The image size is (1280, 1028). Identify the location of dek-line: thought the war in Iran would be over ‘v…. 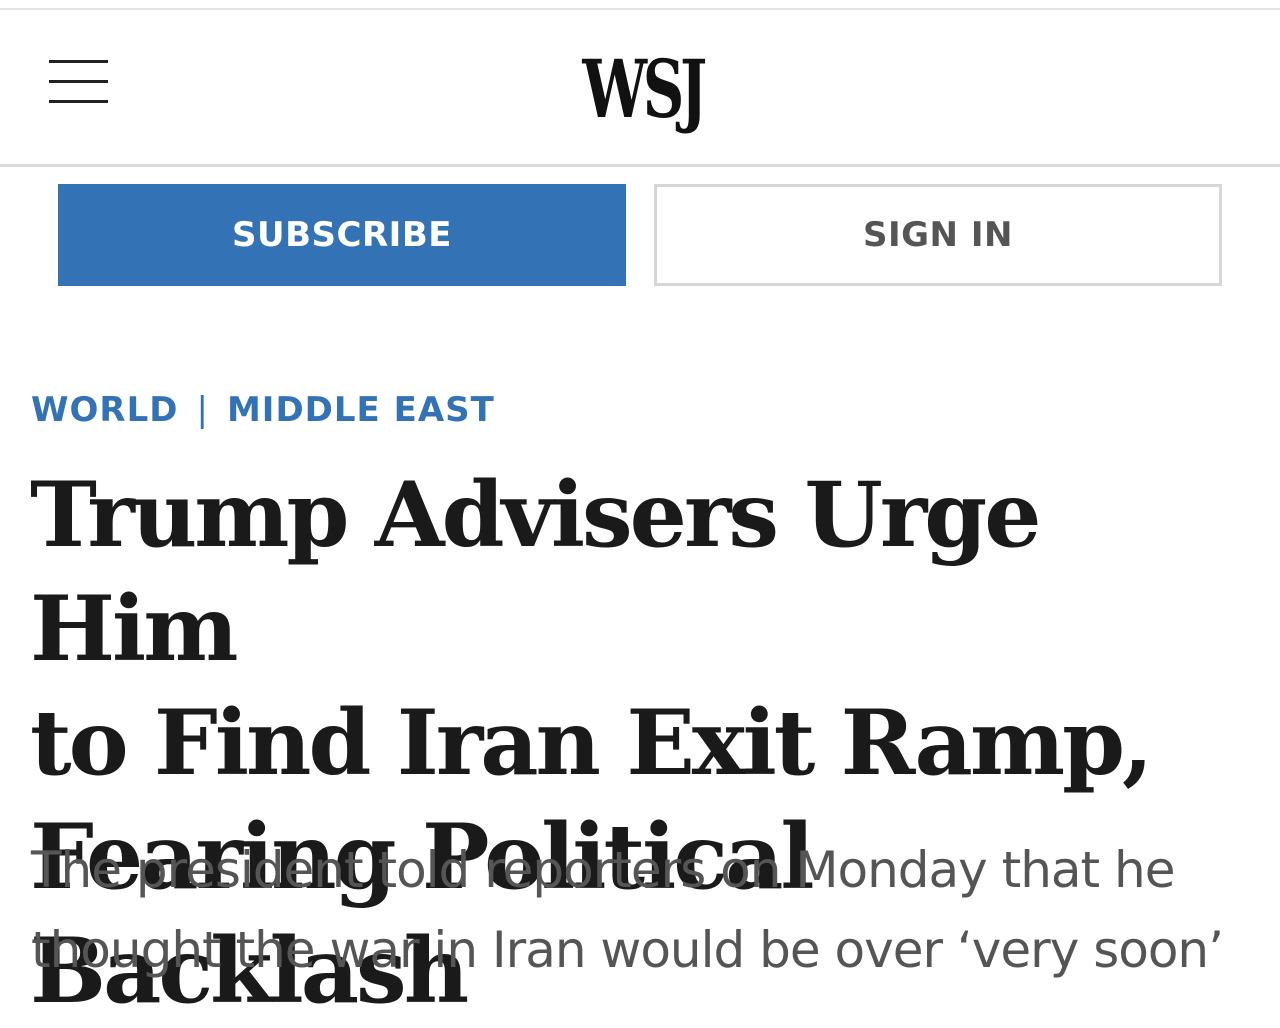
(627, 950).